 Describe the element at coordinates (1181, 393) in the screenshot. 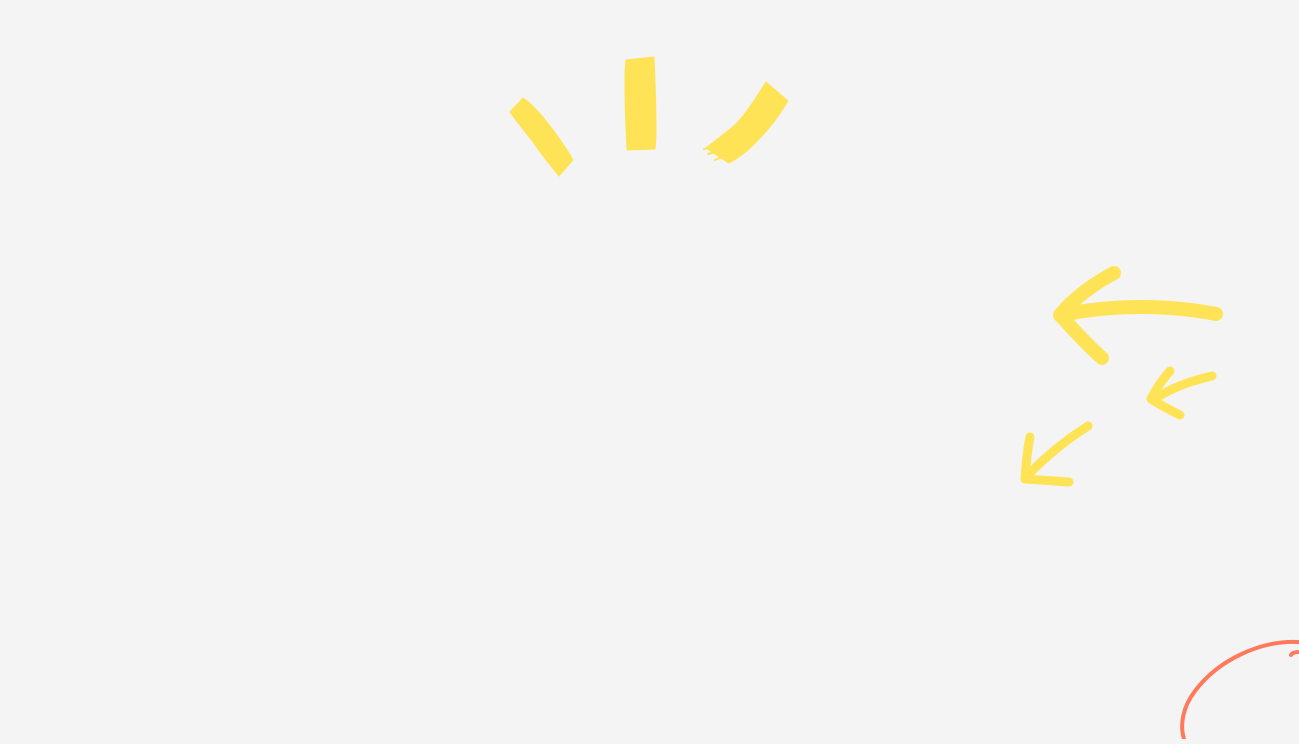

I see `small-arrow-right-icon` at that location.